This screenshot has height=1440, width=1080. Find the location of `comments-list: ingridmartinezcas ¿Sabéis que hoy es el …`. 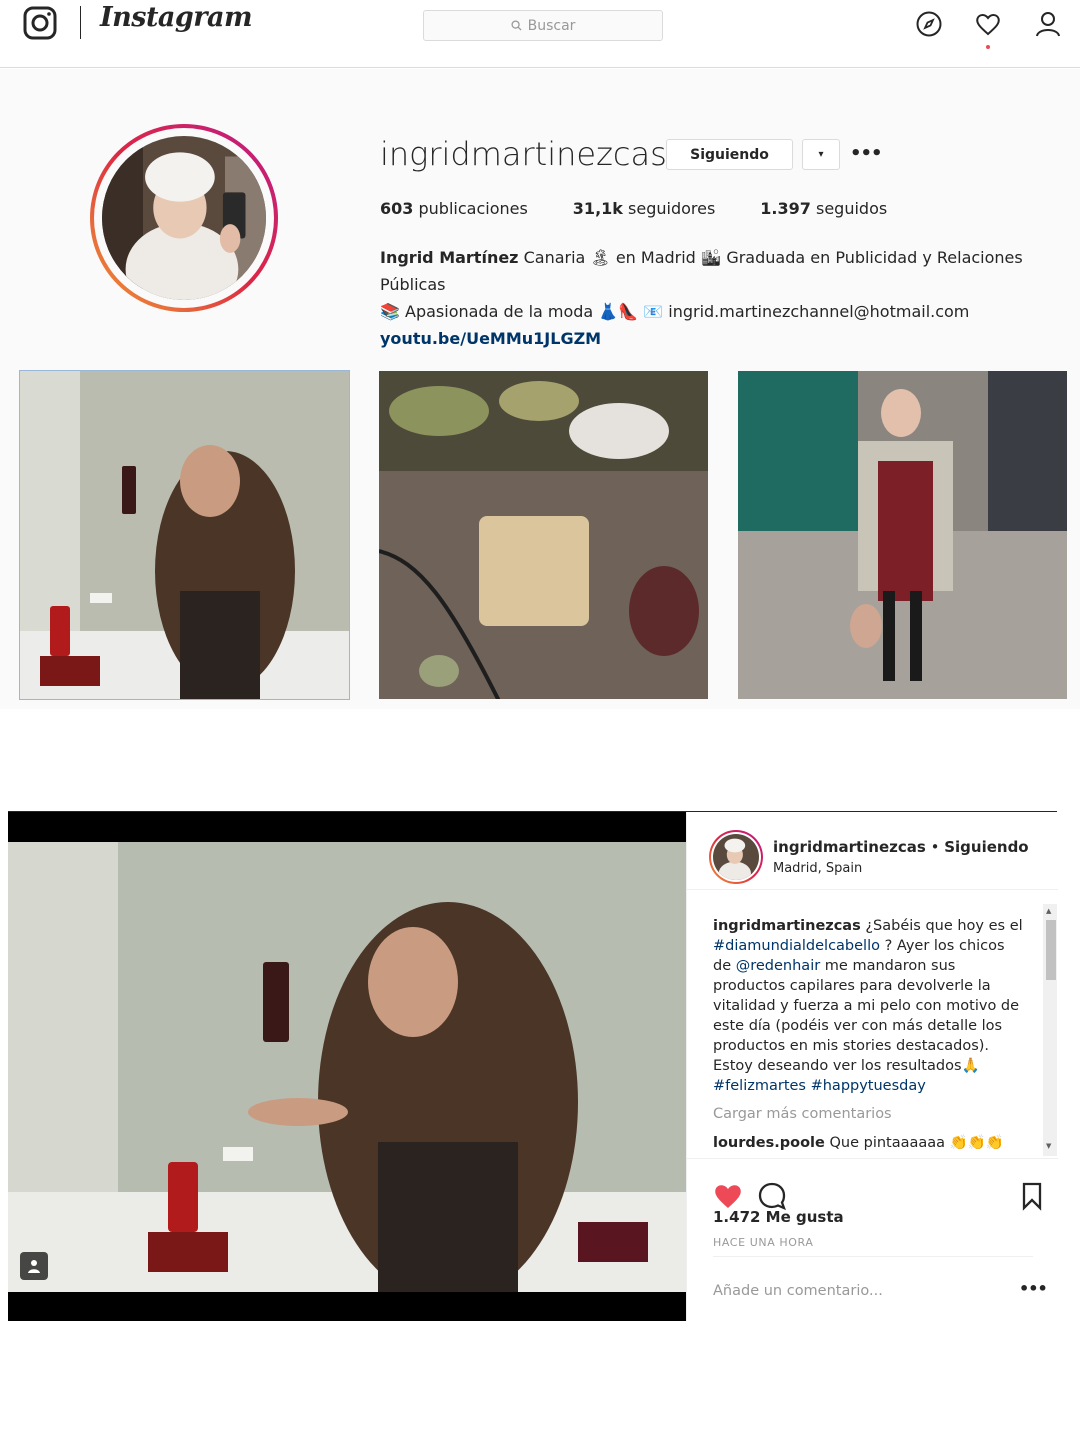

comments-list: ingridmartinezcas ¿Sabéis que hoy es el … is located at coordinates (868, 1034).